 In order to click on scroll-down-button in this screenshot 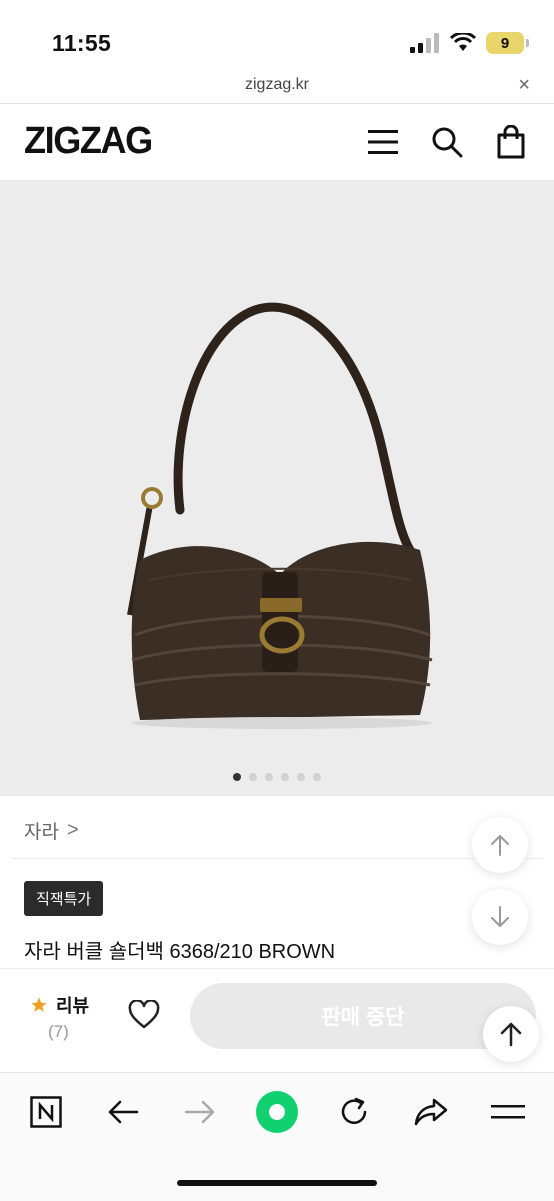, I will do `click(500, 917)`.